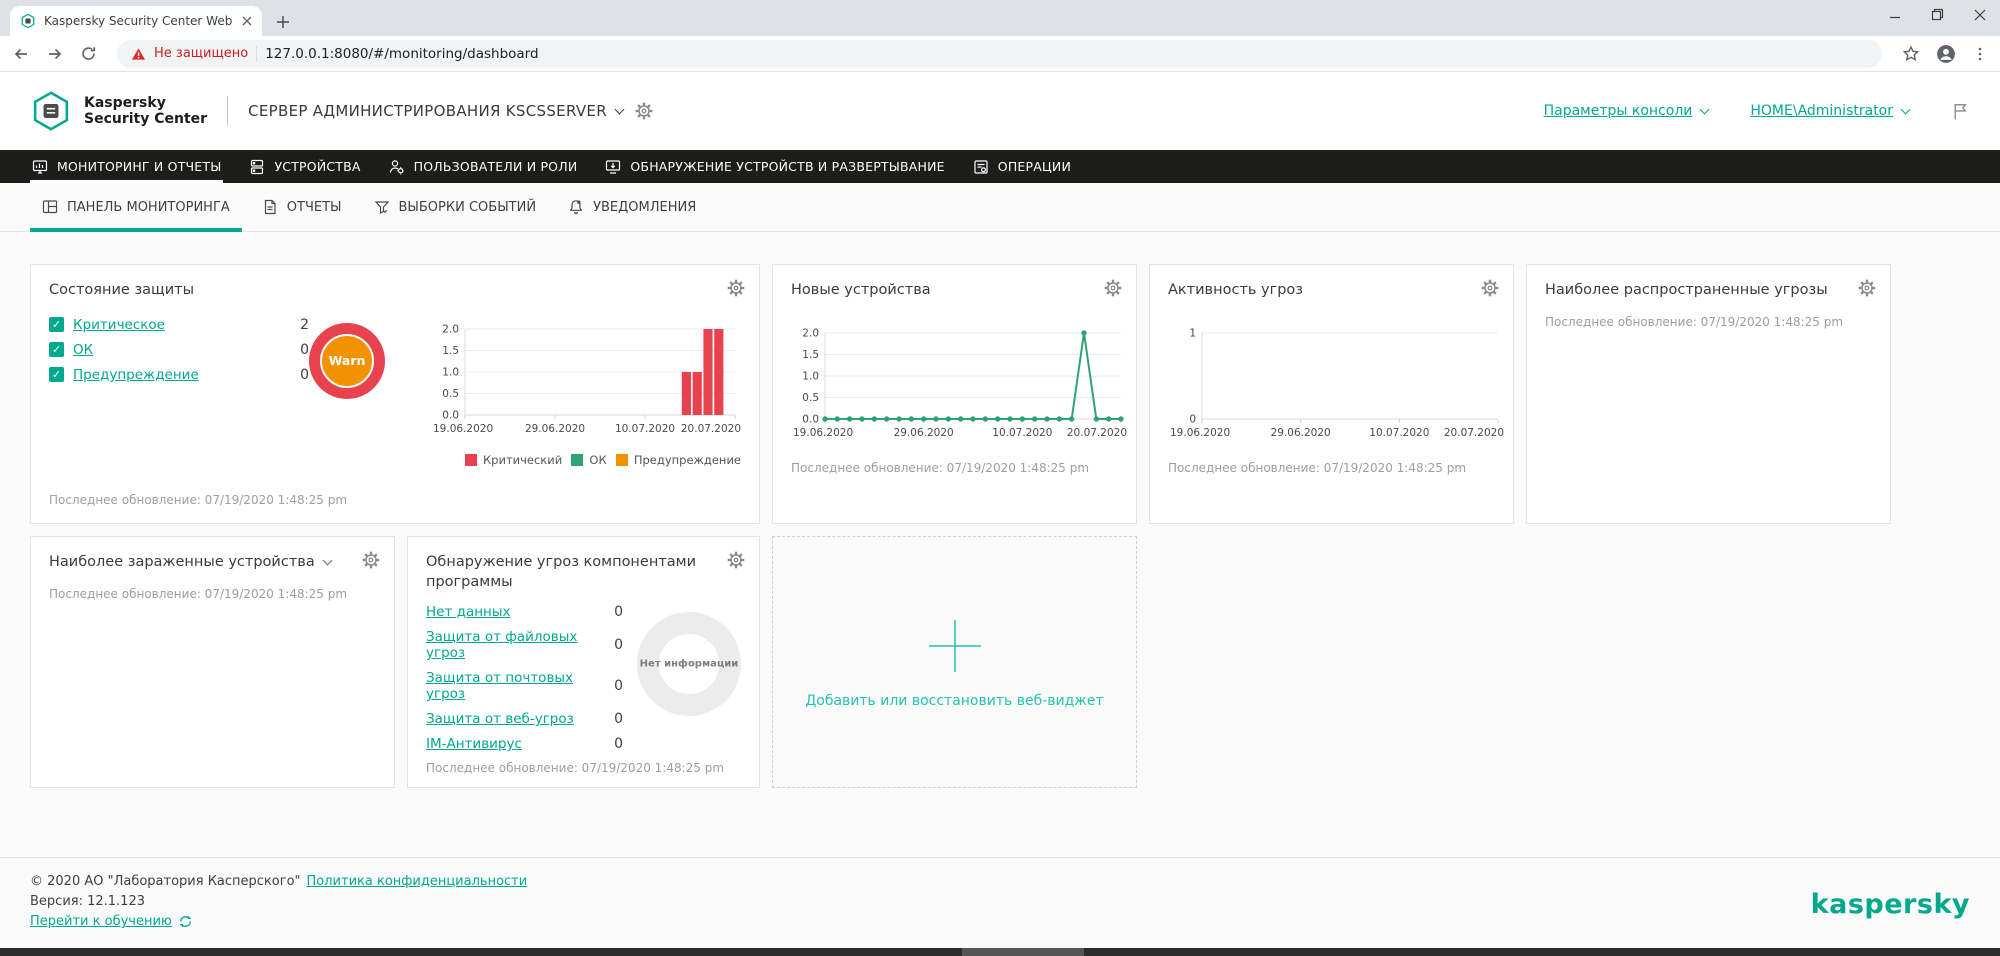 Image resolution: width=2000 pixels, height=956 pixels. What do you see at coordinates (50, 207) in the screenshot?
I see `dashboard-icon` at bounding box center [50, 207].